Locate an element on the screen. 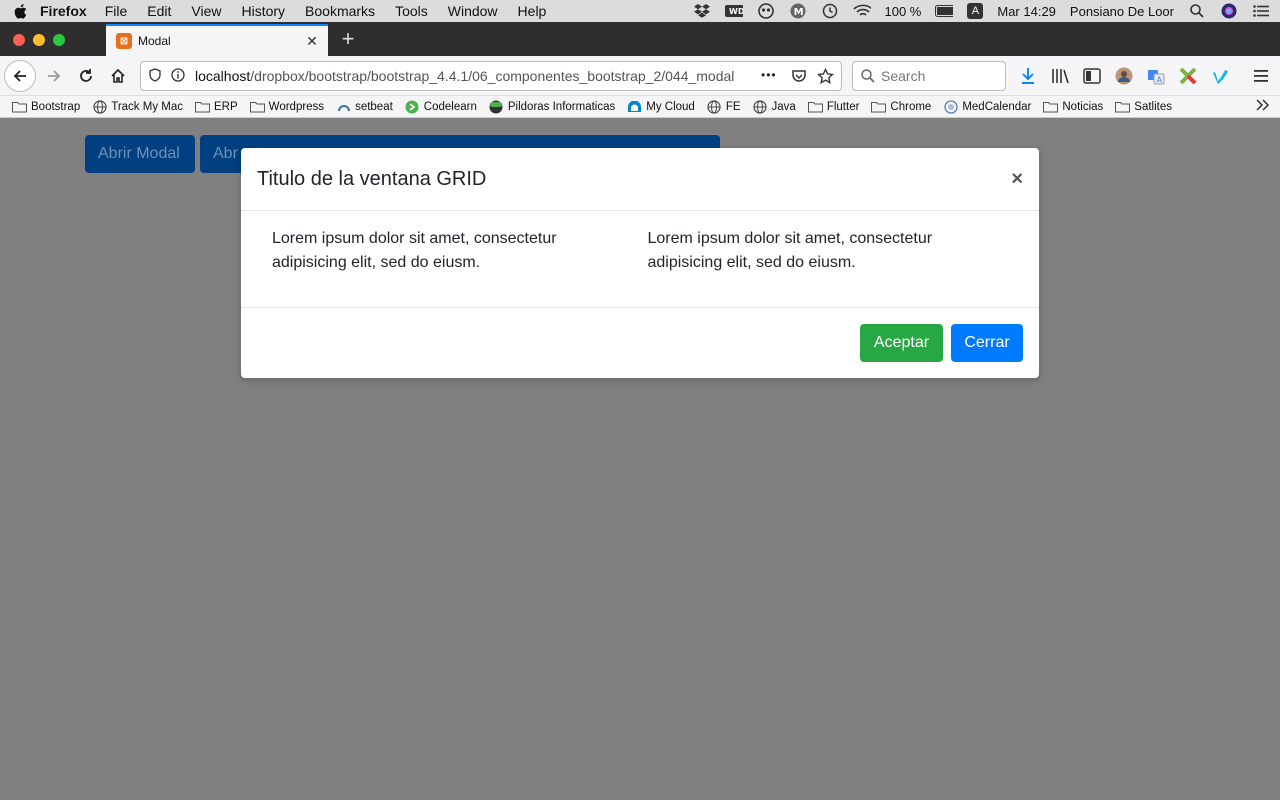 The width and height of the screenshot is (1280, 800). bookmark-label: Bootstrap is located at coordinates (56, 106).